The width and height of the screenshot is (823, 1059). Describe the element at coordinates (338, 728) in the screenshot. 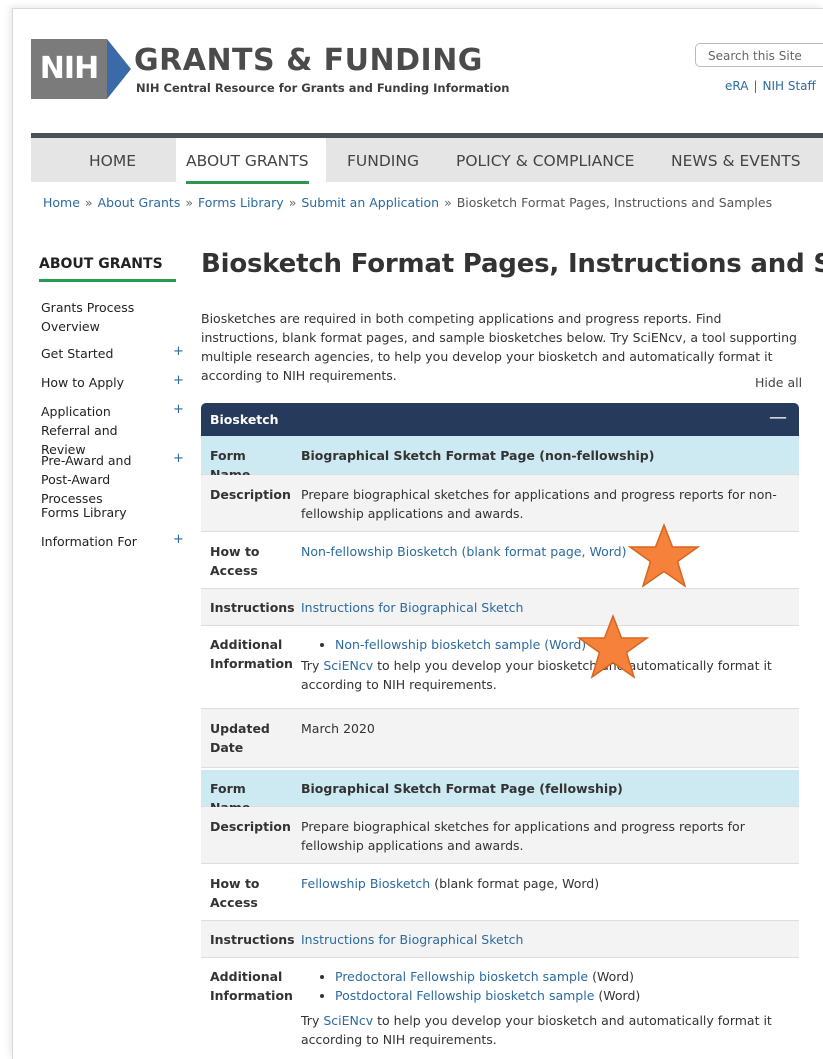

I see `updated-date-value: March 2020` at that location.